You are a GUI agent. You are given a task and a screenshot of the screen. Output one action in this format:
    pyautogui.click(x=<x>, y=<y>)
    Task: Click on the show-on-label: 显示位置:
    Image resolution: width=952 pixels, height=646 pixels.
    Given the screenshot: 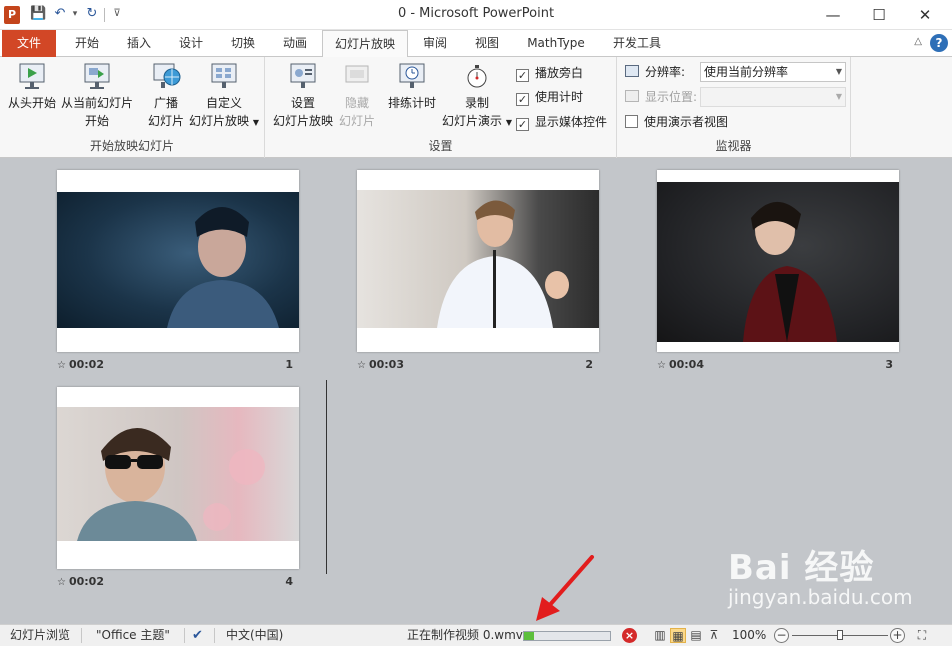 What is the action you would take?
    pyautogui.click(x=671, y=97)
    